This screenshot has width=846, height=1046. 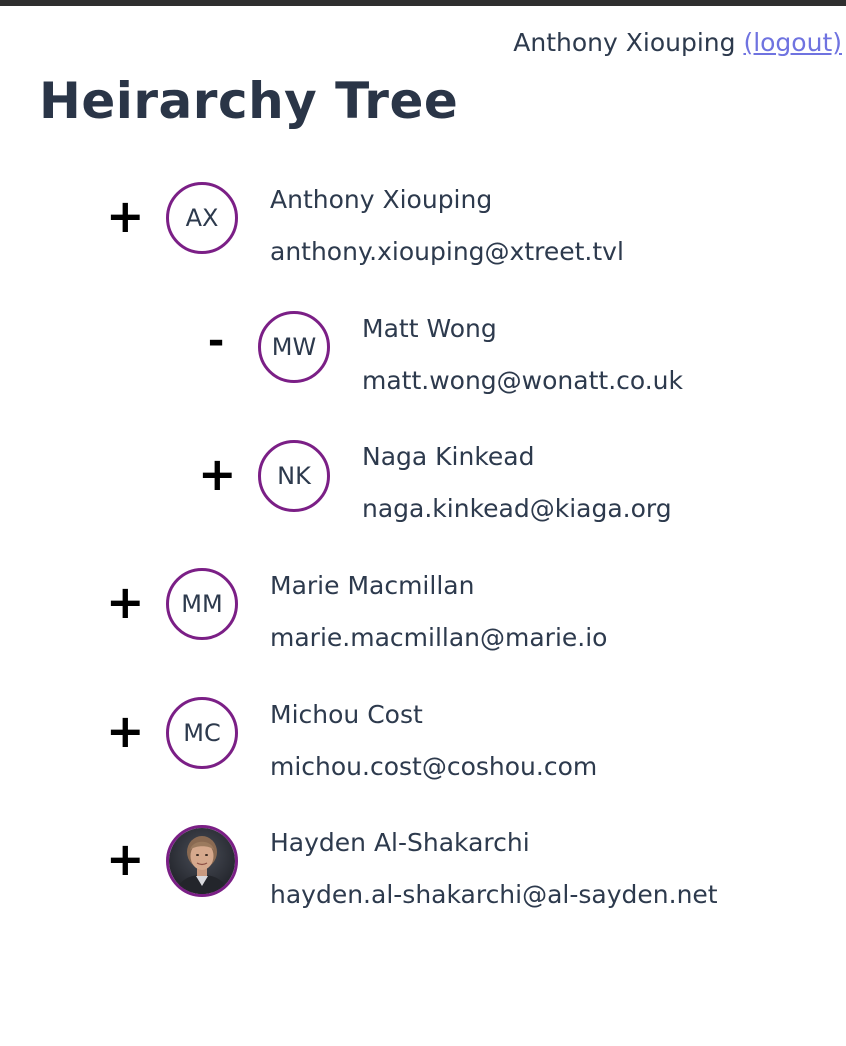 I want to click on user-name: Matt Wong, so click(x=429, y=328).